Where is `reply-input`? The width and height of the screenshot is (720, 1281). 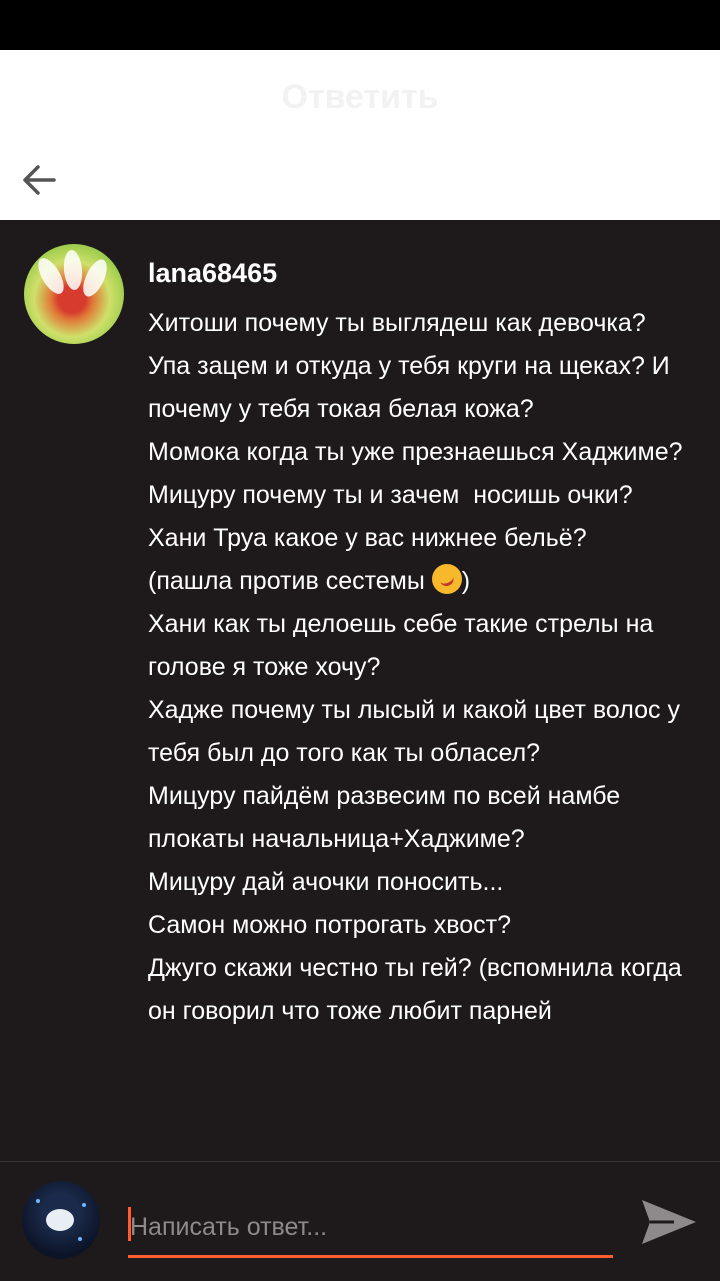
reply-input is located at coordinates (370, 1229).